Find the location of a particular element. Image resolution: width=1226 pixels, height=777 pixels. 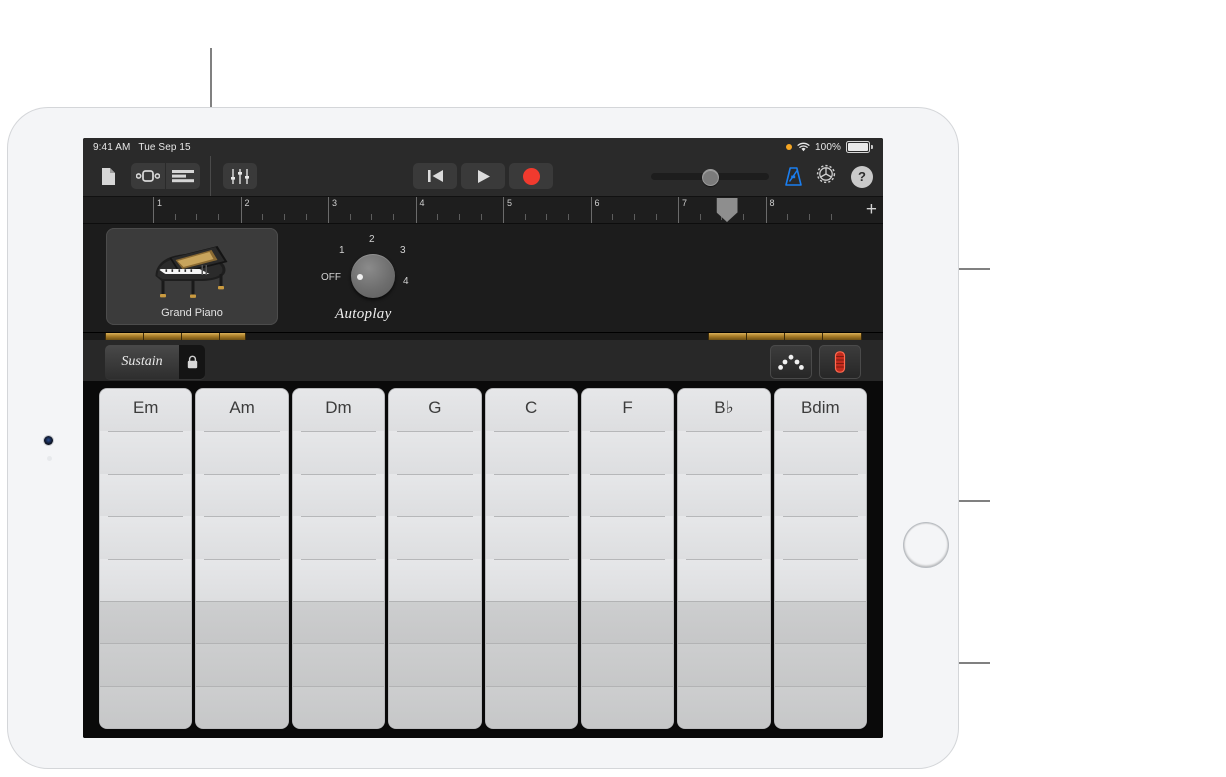

record-button is located at coordinates (531, 176).